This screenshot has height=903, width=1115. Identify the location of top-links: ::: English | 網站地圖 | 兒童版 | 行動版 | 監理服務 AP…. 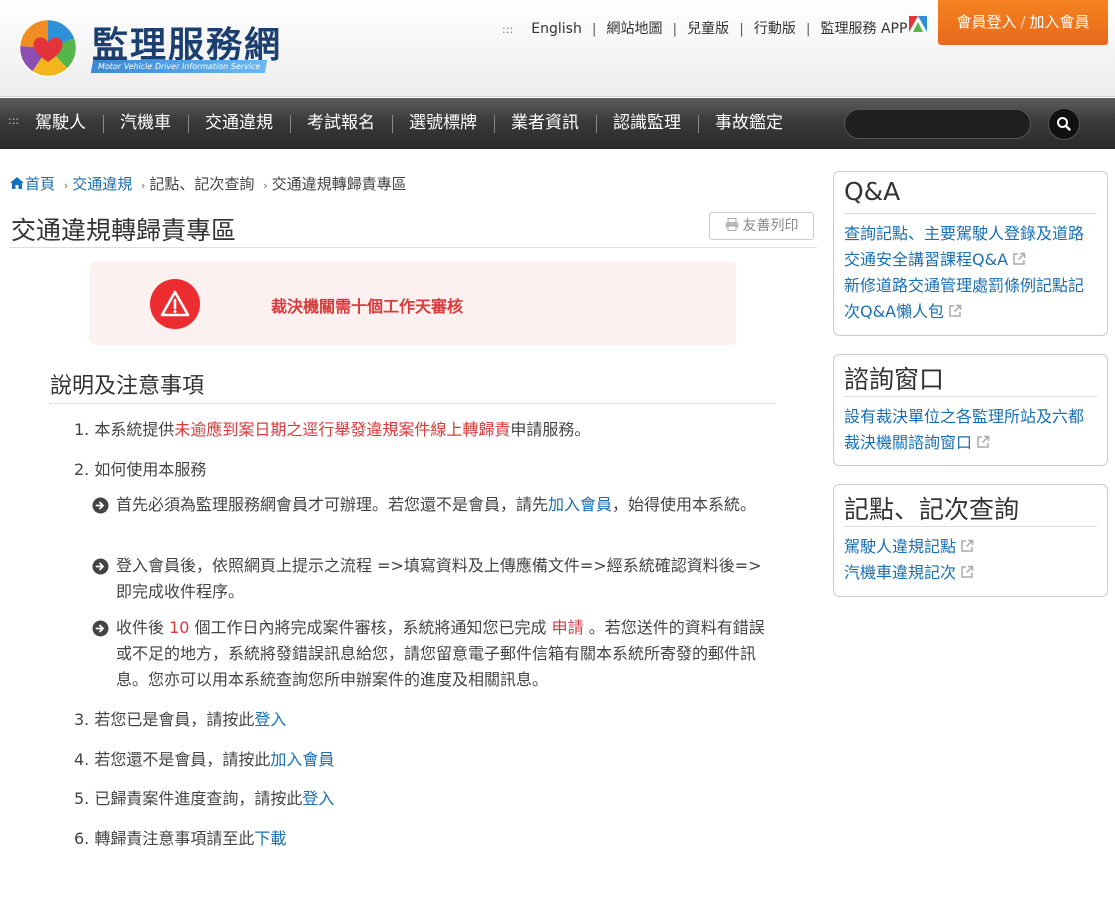
(704, 28).